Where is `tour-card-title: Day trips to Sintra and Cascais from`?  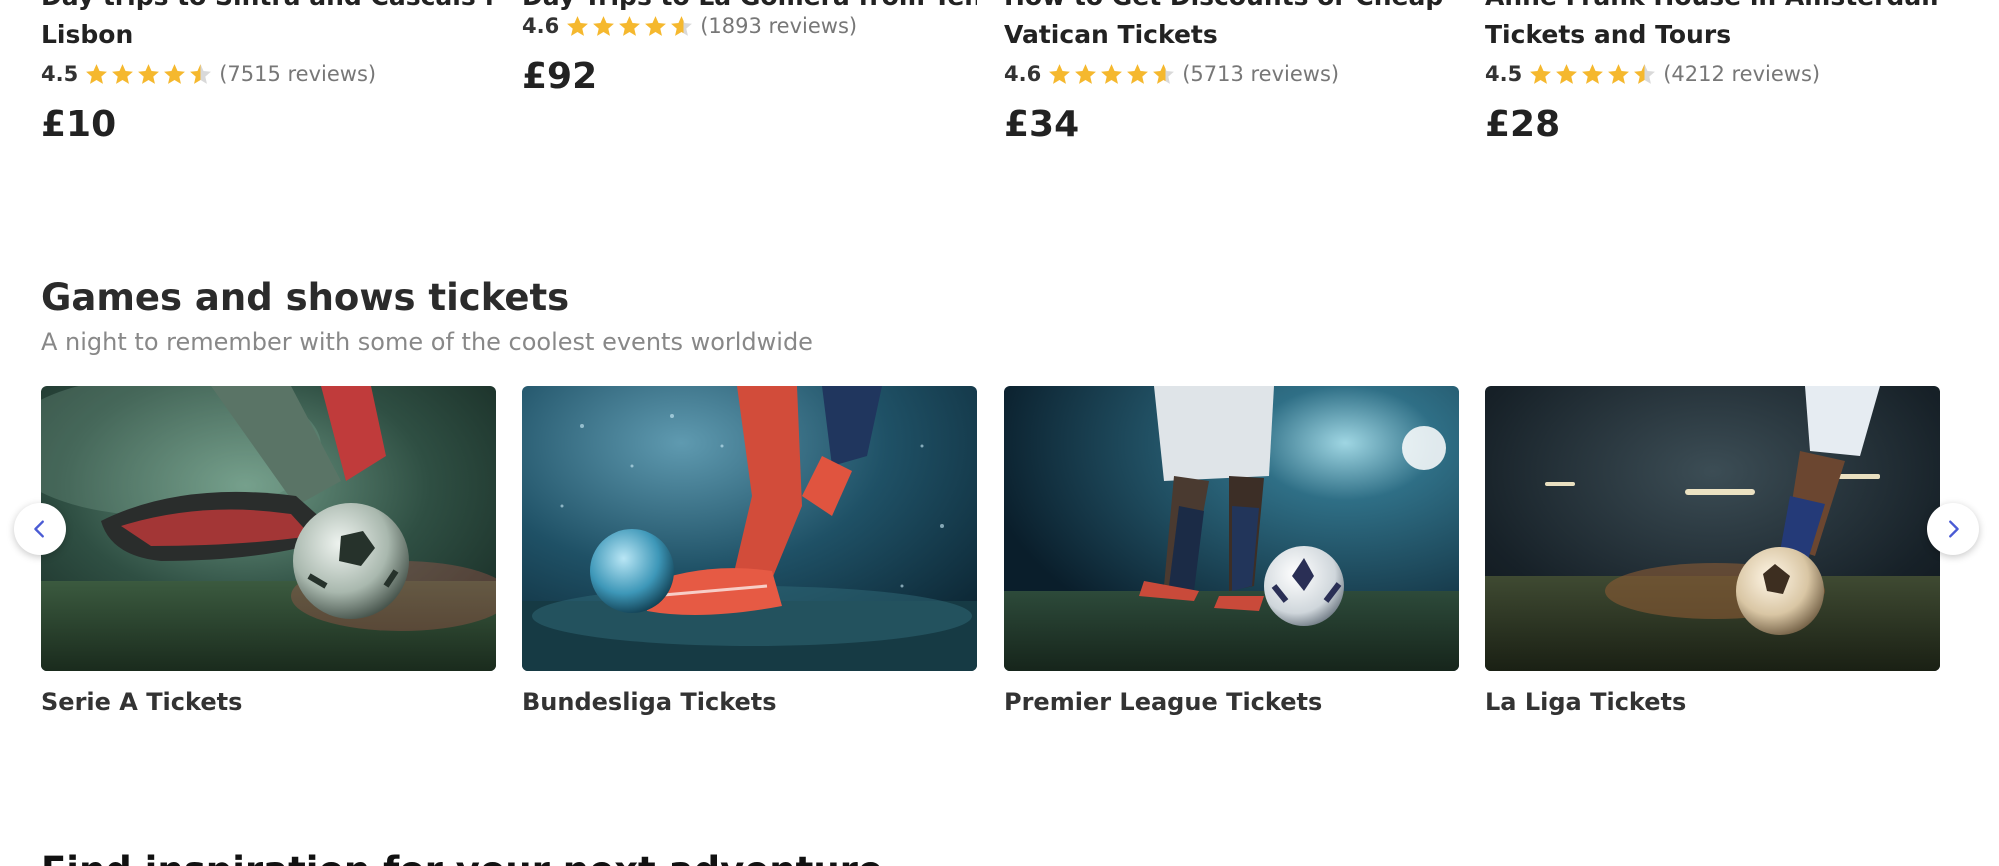 tour-card-title: Day trips to Sintra and Cascais from is located at coordinates (268, 8).